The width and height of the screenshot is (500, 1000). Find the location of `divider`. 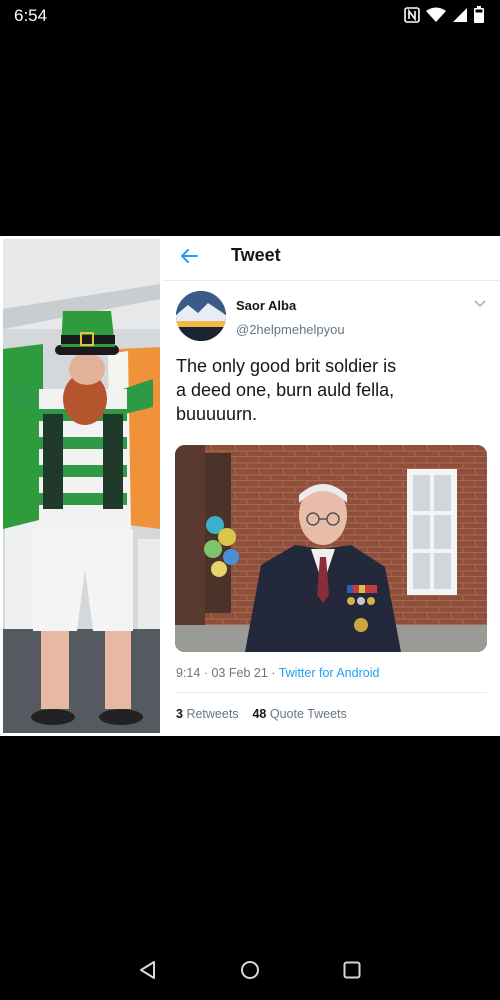

divider is located at coordinates (331, 692).